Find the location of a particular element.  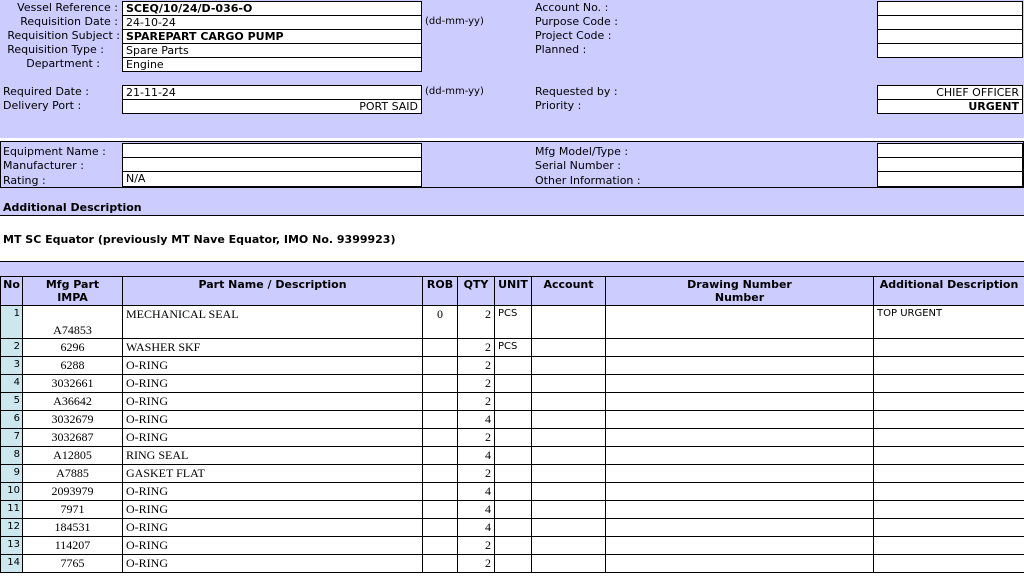

table-row: 13 114207 O-RING 2 is located at coordinates (512, 545).